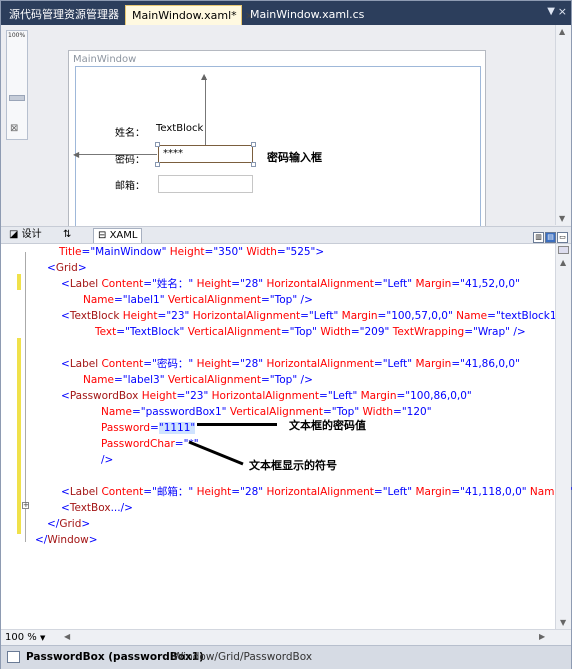 This screenshot has height=669, width=572. I want to click on editor-vertical-scrollbar: ▲ ▼, so click(563, 436).